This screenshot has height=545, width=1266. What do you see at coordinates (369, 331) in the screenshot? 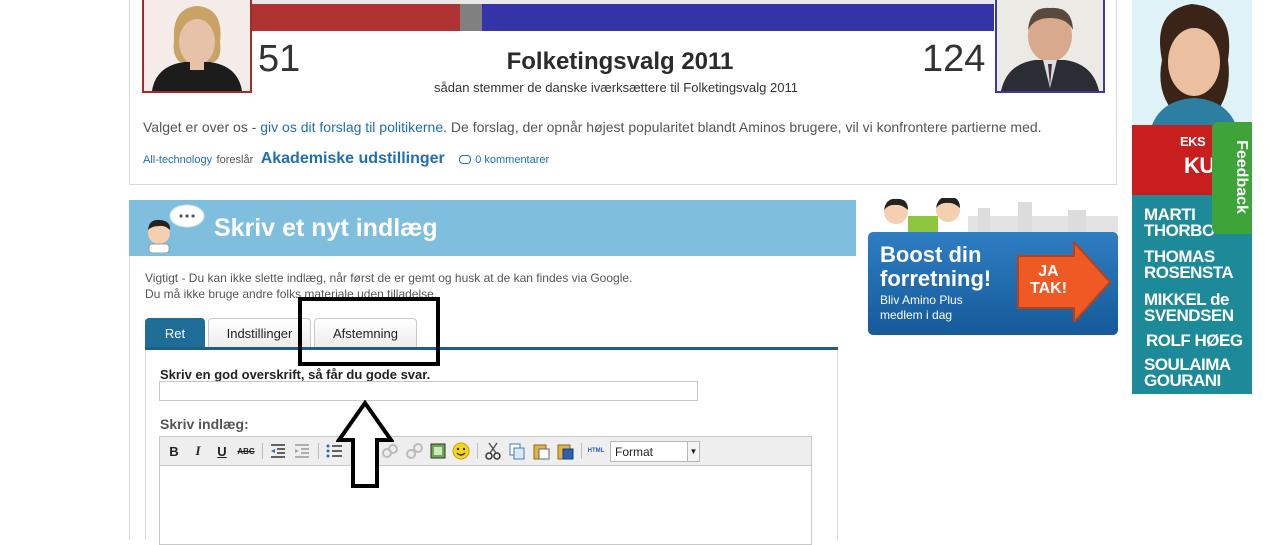
I see `highlight-box` at bounding box center [369, 331].